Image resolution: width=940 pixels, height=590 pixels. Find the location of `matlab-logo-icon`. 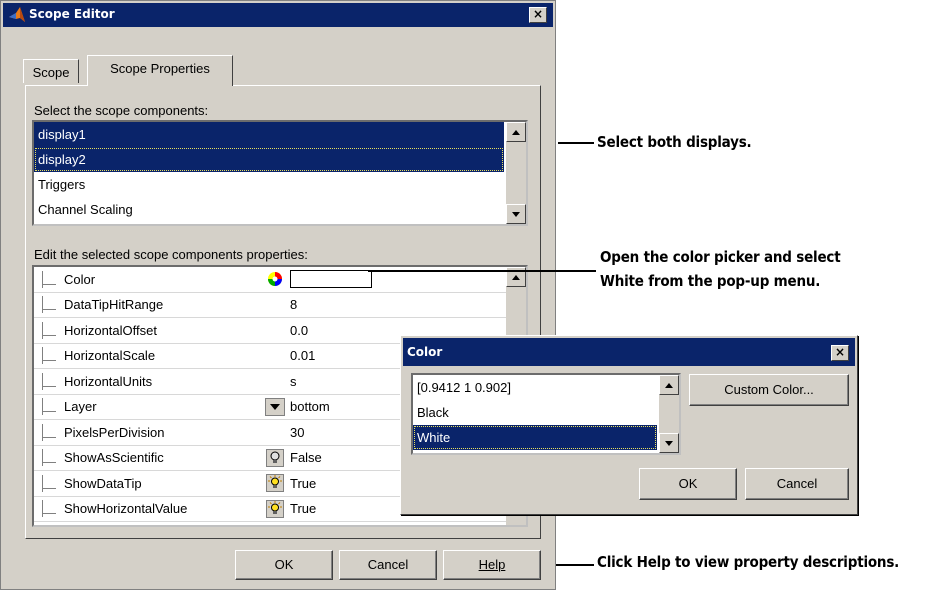

matlab-logo-icon is located at coordinates (17, 14).